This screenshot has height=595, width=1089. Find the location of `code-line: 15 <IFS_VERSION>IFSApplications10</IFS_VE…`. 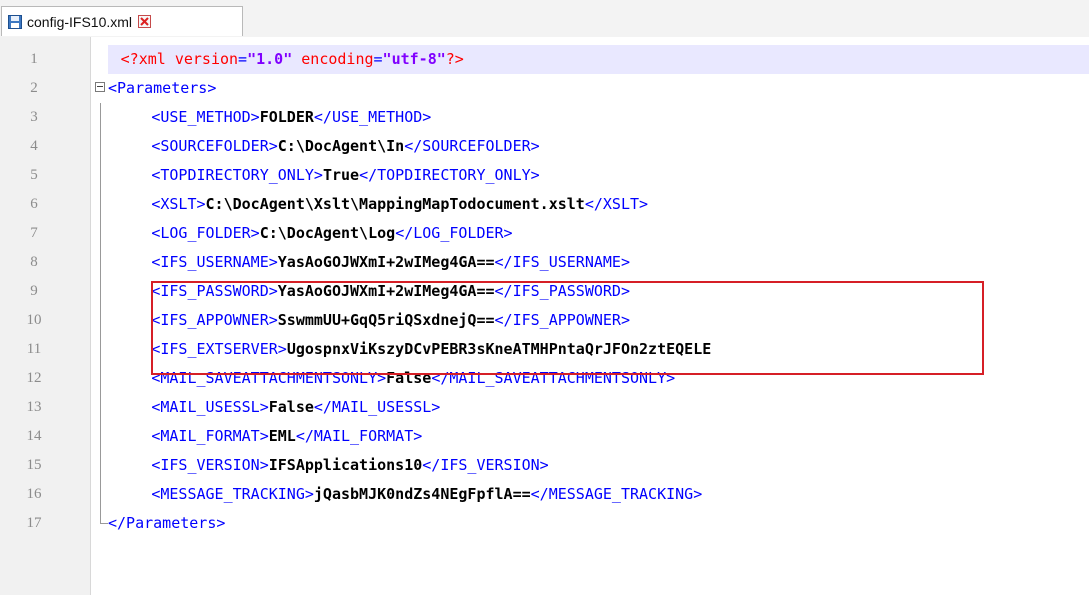

code-line: 15 <IFS_VERSION>IFSApplications10</IFS_VE… is located at coordinates (544, 465).